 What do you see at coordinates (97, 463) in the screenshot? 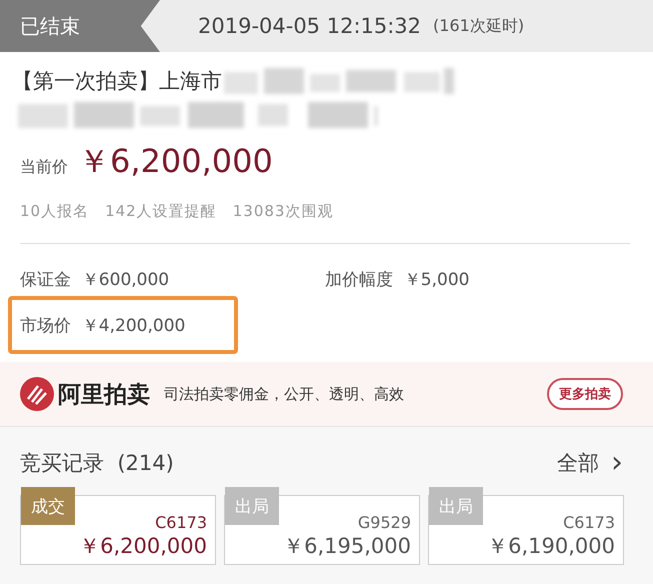
I see `records-title: 竞买记录 (214)` at bounding box center [97, 463].